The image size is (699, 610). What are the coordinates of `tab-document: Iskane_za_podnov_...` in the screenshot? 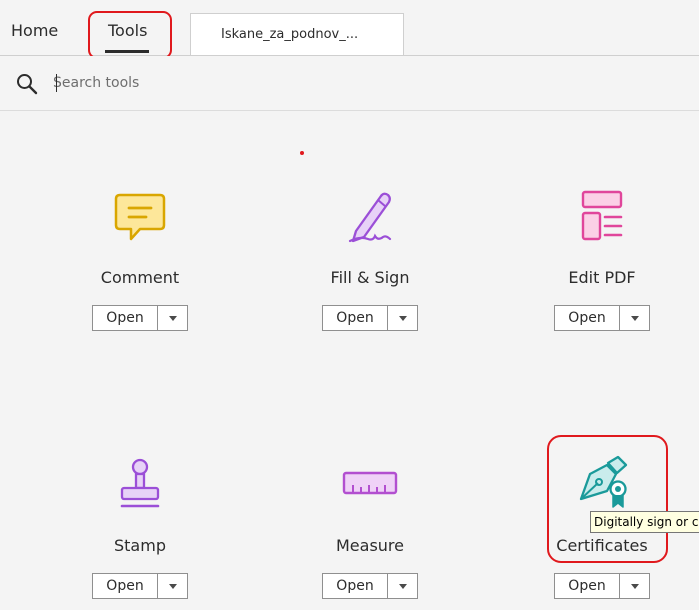 It's located at (297, 34).